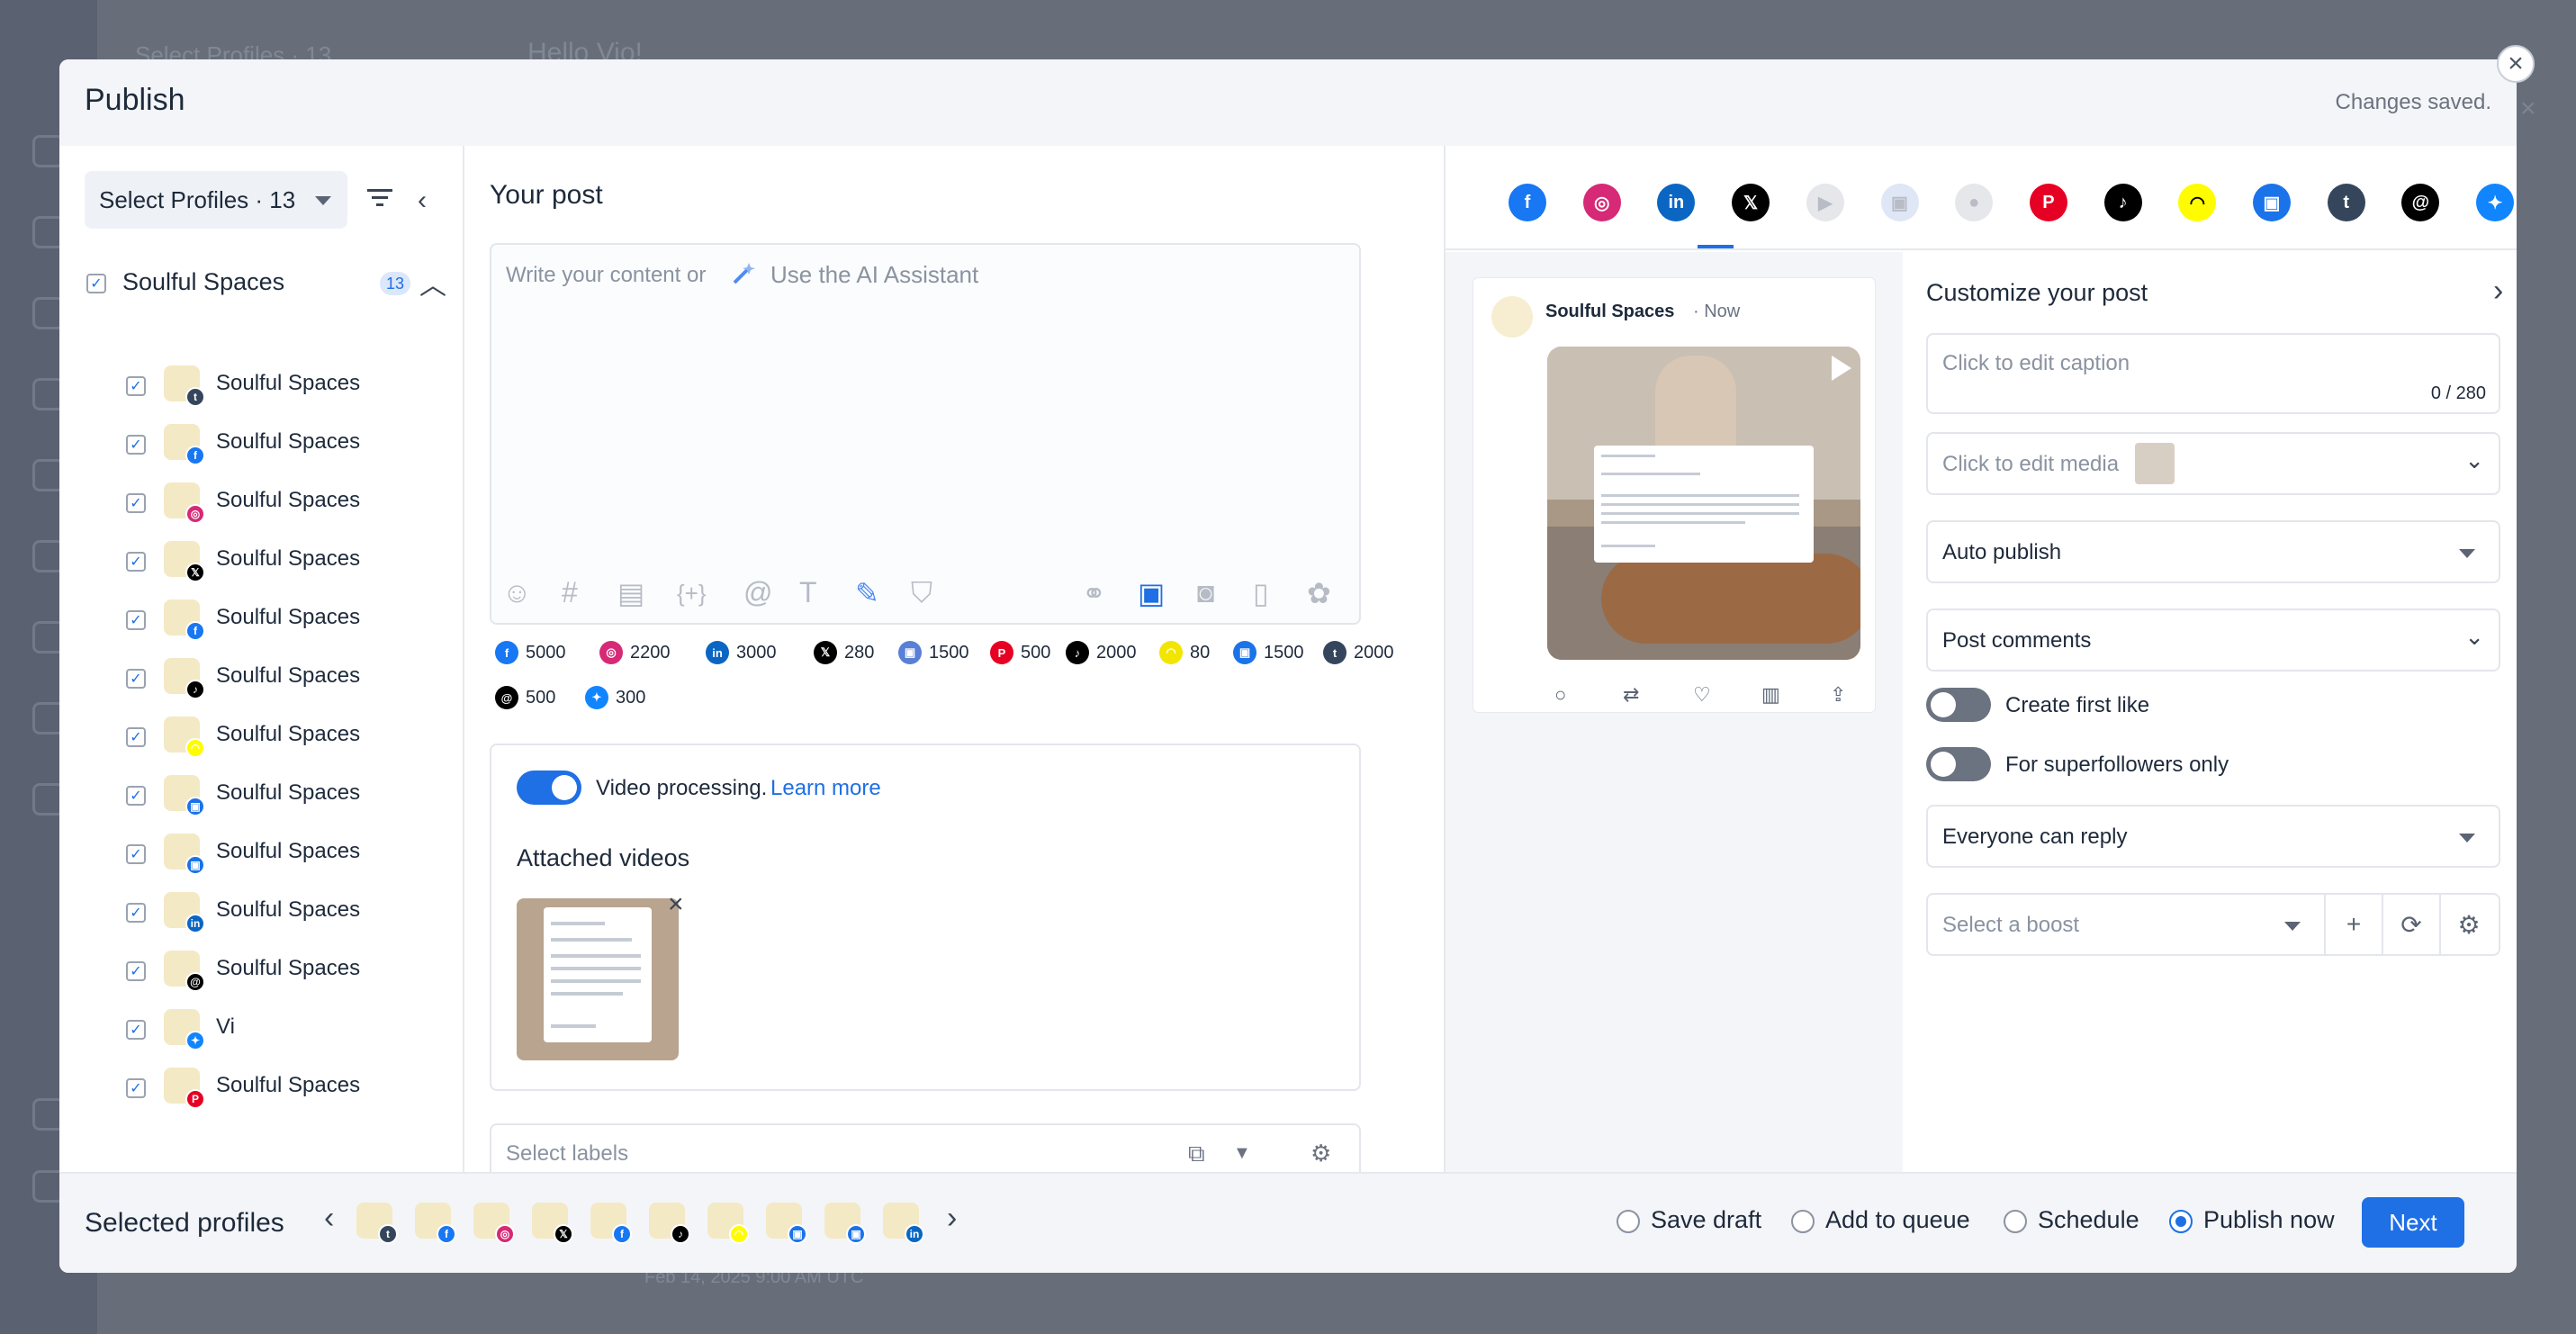 The image size is (2576, 1334). What do you see at coordinates (288, 679) in the screenshot?
I see `profile-item: ✓ ♪ Soulful Spaces` at bounding box center [288, 679].